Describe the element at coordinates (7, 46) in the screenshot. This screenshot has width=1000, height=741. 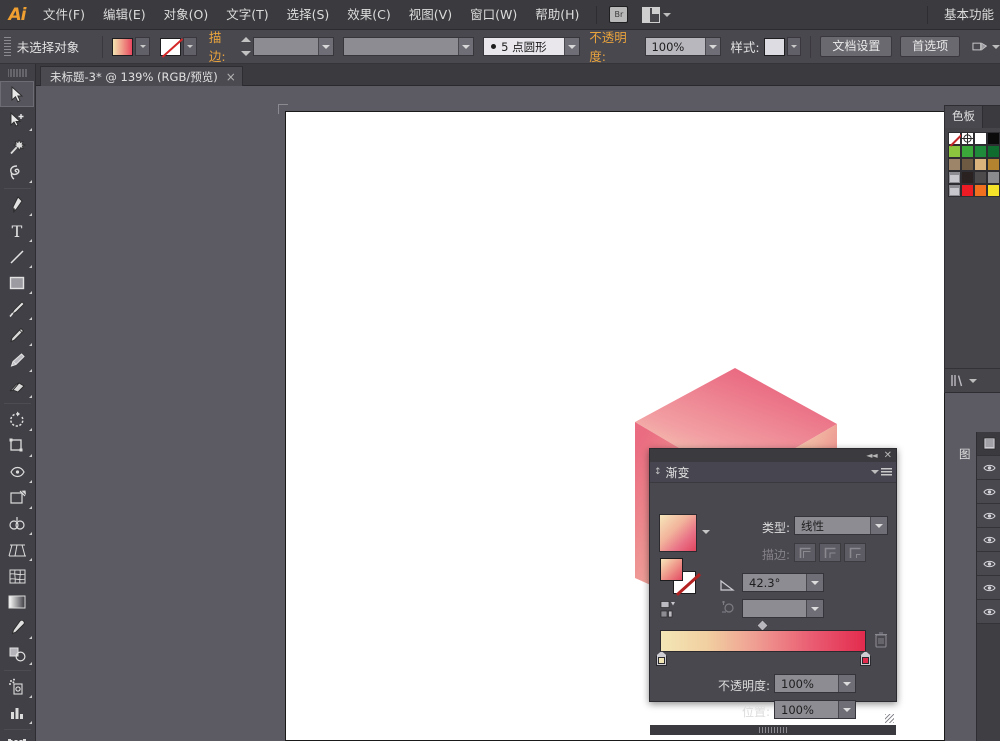
I see `control-bar-grip` at that location.